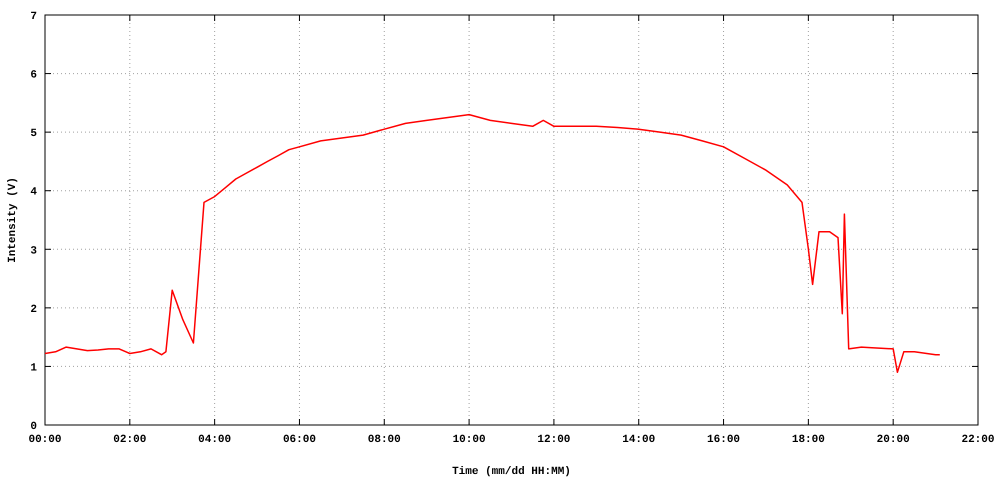  Describe the element at coordinates (33, 76) in the screenshot. I see `y-tick-label: 6` at that location.